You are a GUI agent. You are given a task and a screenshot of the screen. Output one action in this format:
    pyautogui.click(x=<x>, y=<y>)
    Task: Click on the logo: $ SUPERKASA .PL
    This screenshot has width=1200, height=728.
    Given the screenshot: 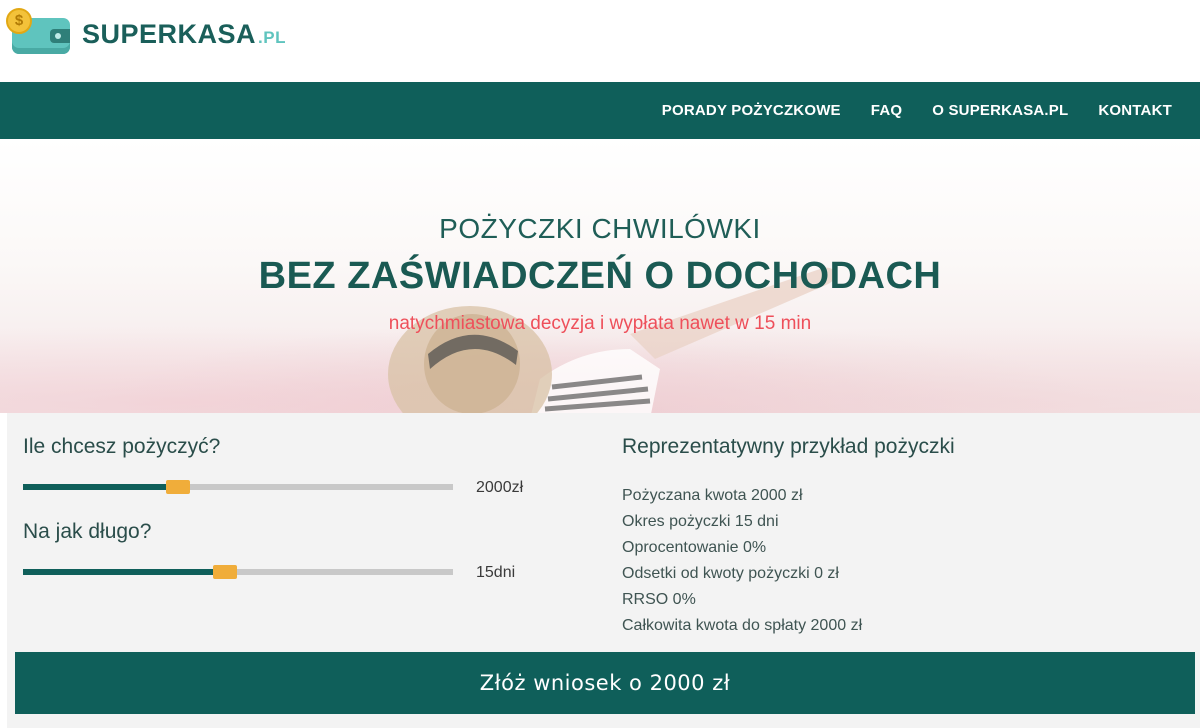 What is the action you would take?
    pyautogui.click(x=146, y=34)
    